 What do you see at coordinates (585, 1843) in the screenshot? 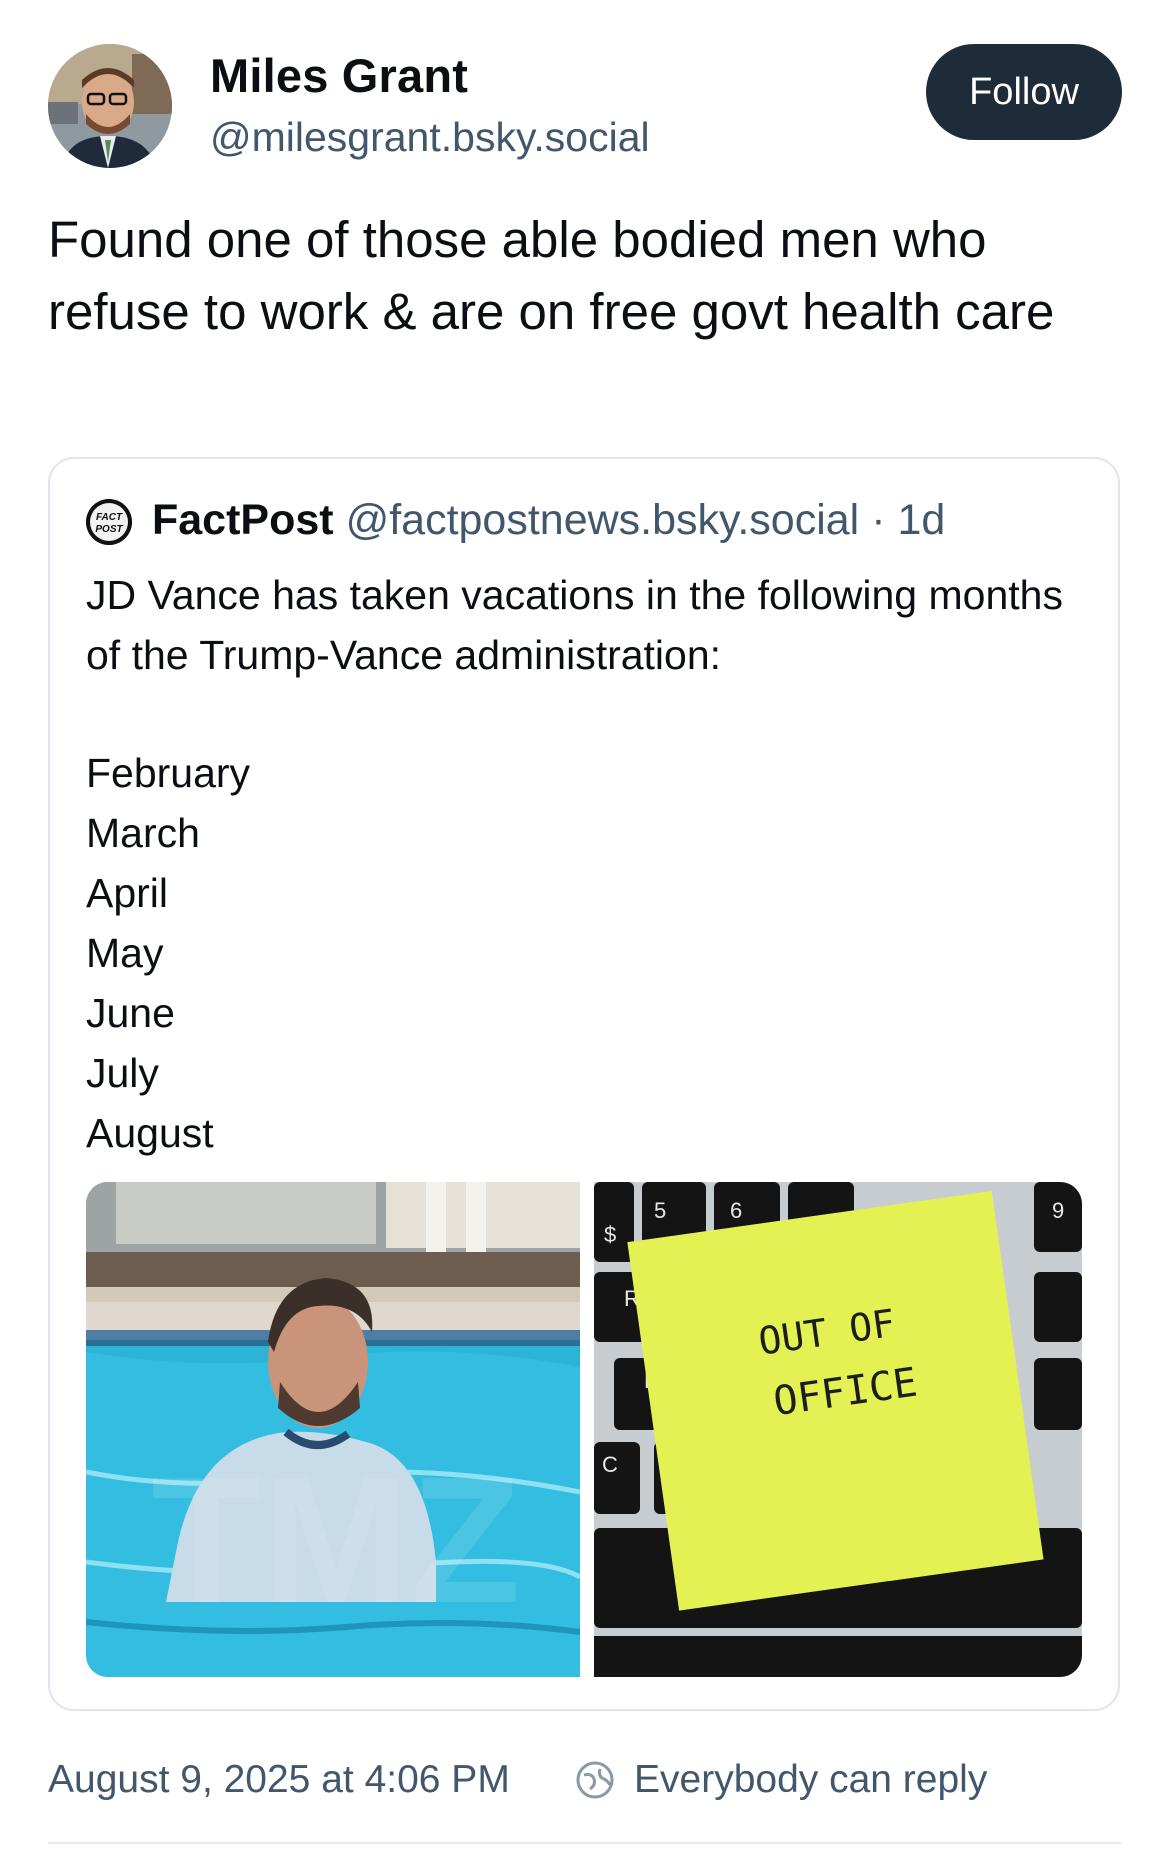
I see `divider` at bounding box center [585, 1843].